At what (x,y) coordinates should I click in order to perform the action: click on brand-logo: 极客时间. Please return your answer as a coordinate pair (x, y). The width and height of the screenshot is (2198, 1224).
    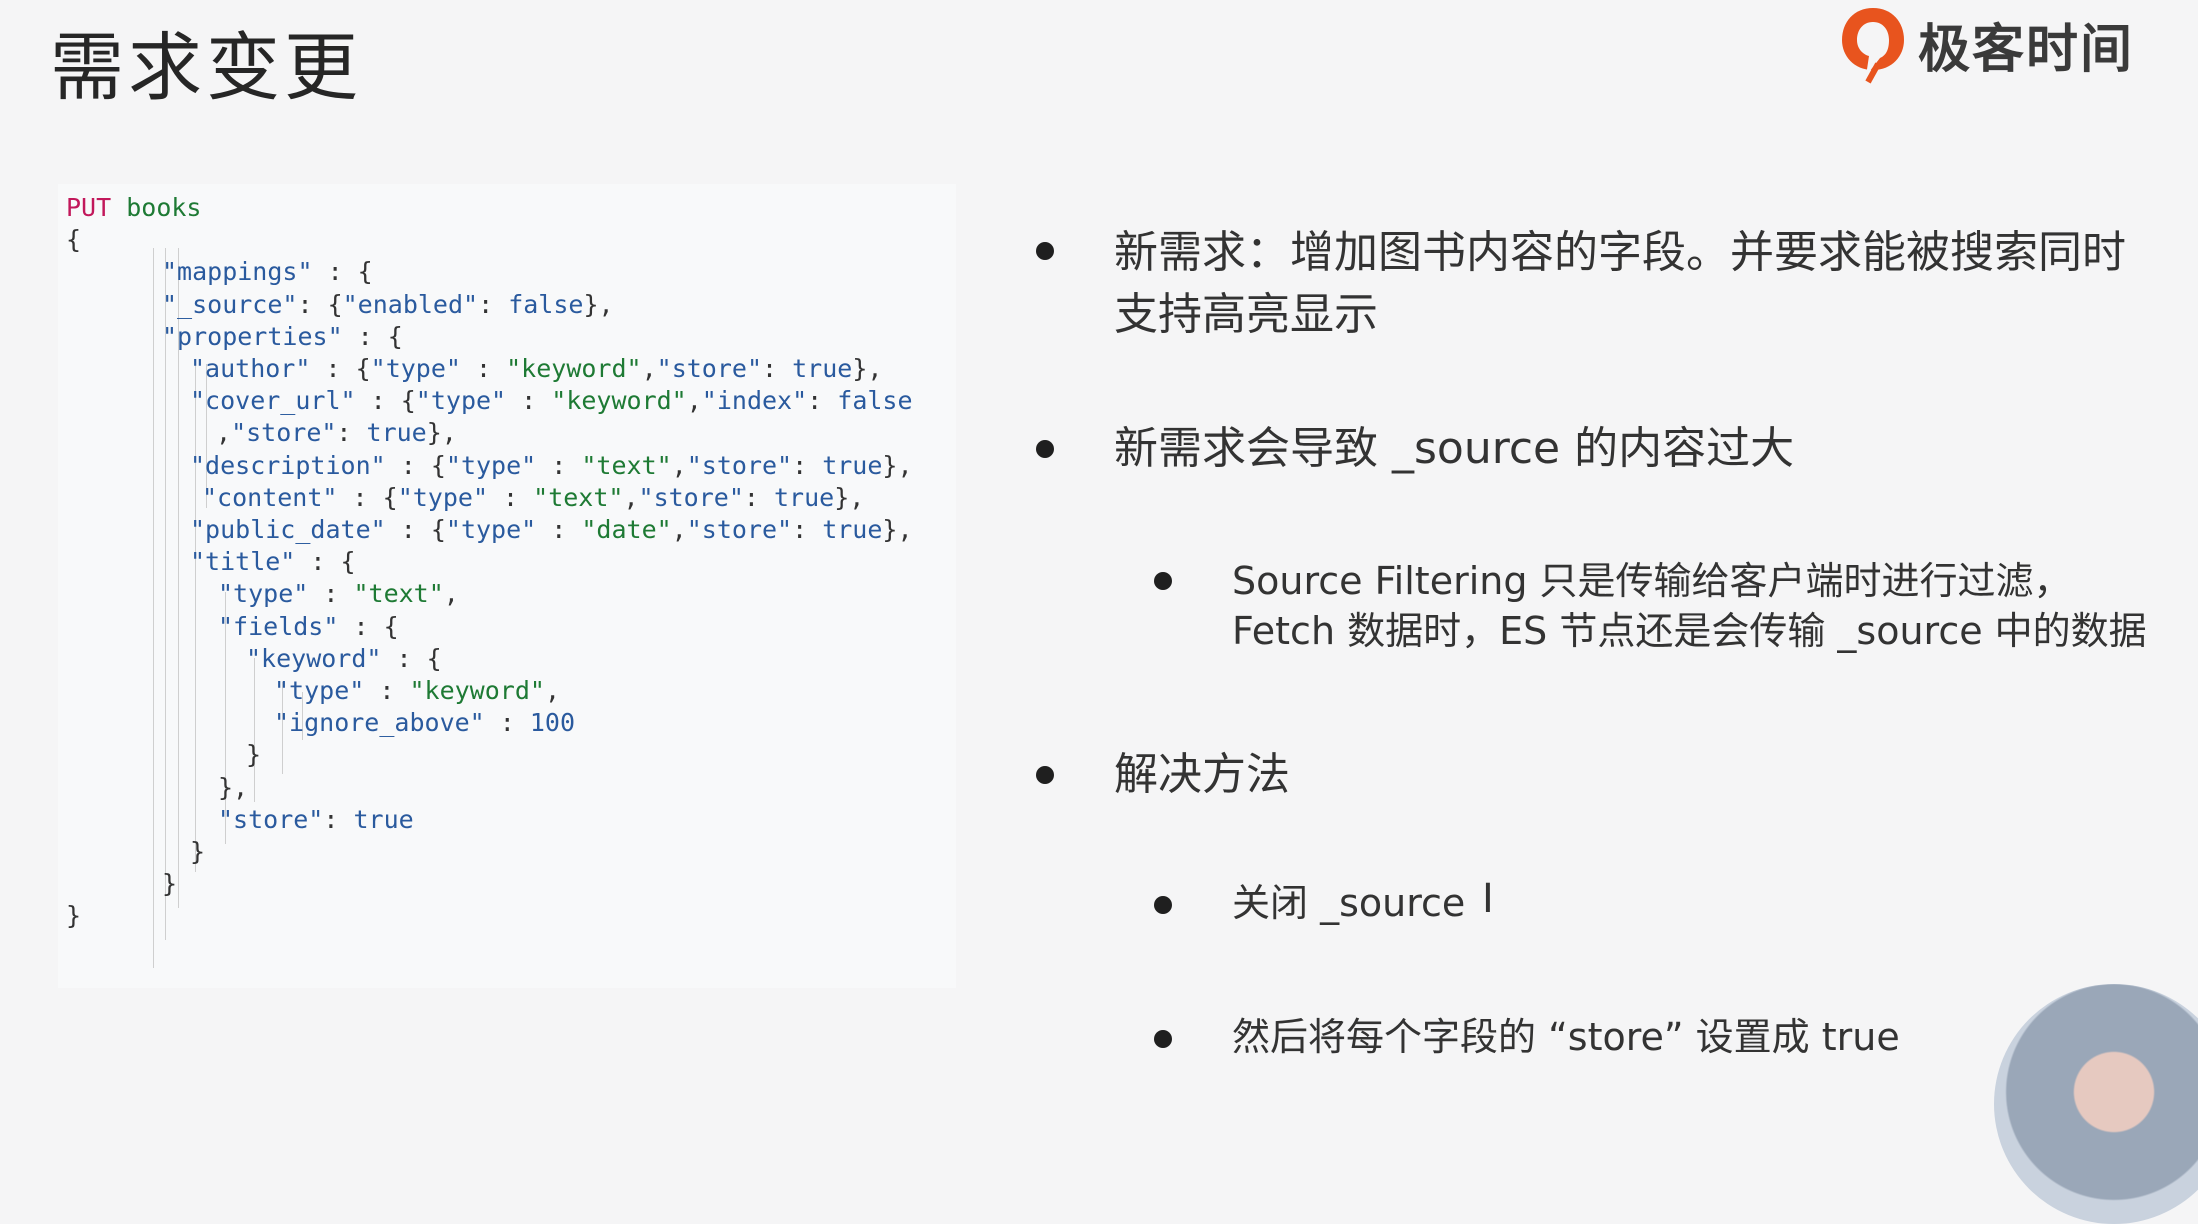
    Looking at the image, I should click on (1986, 44).